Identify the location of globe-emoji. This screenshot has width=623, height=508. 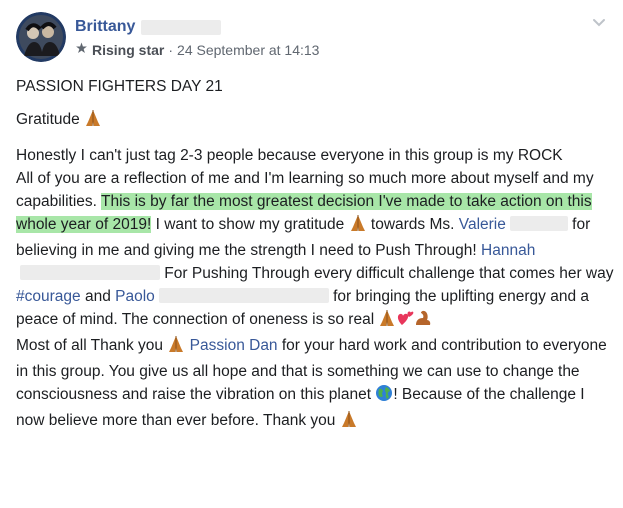
(384, 396).